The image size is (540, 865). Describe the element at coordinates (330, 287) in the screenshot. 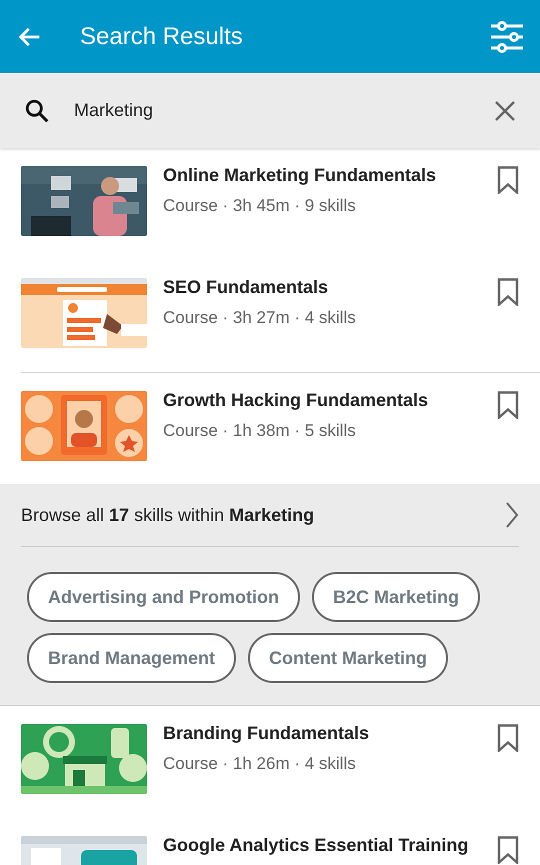

I see `course-title: SEO Fundamentals` at that location.